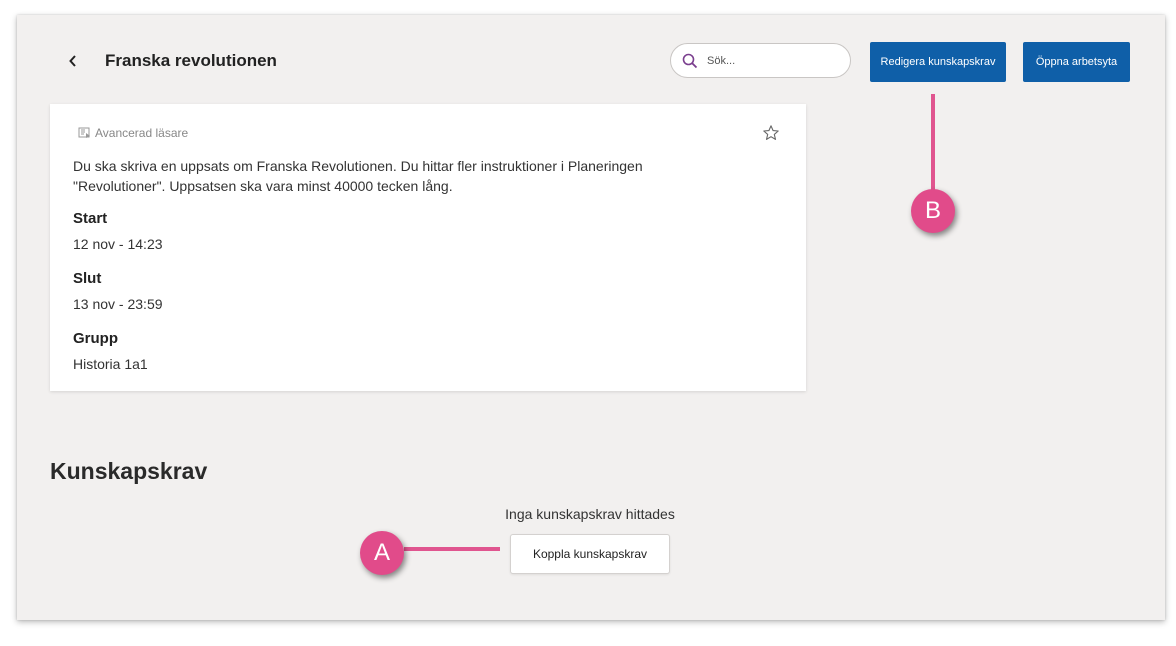 The width and height of the screenshot is (1176, 646). I want to click on page-title: Franska revolutionen, so click(191, 60).